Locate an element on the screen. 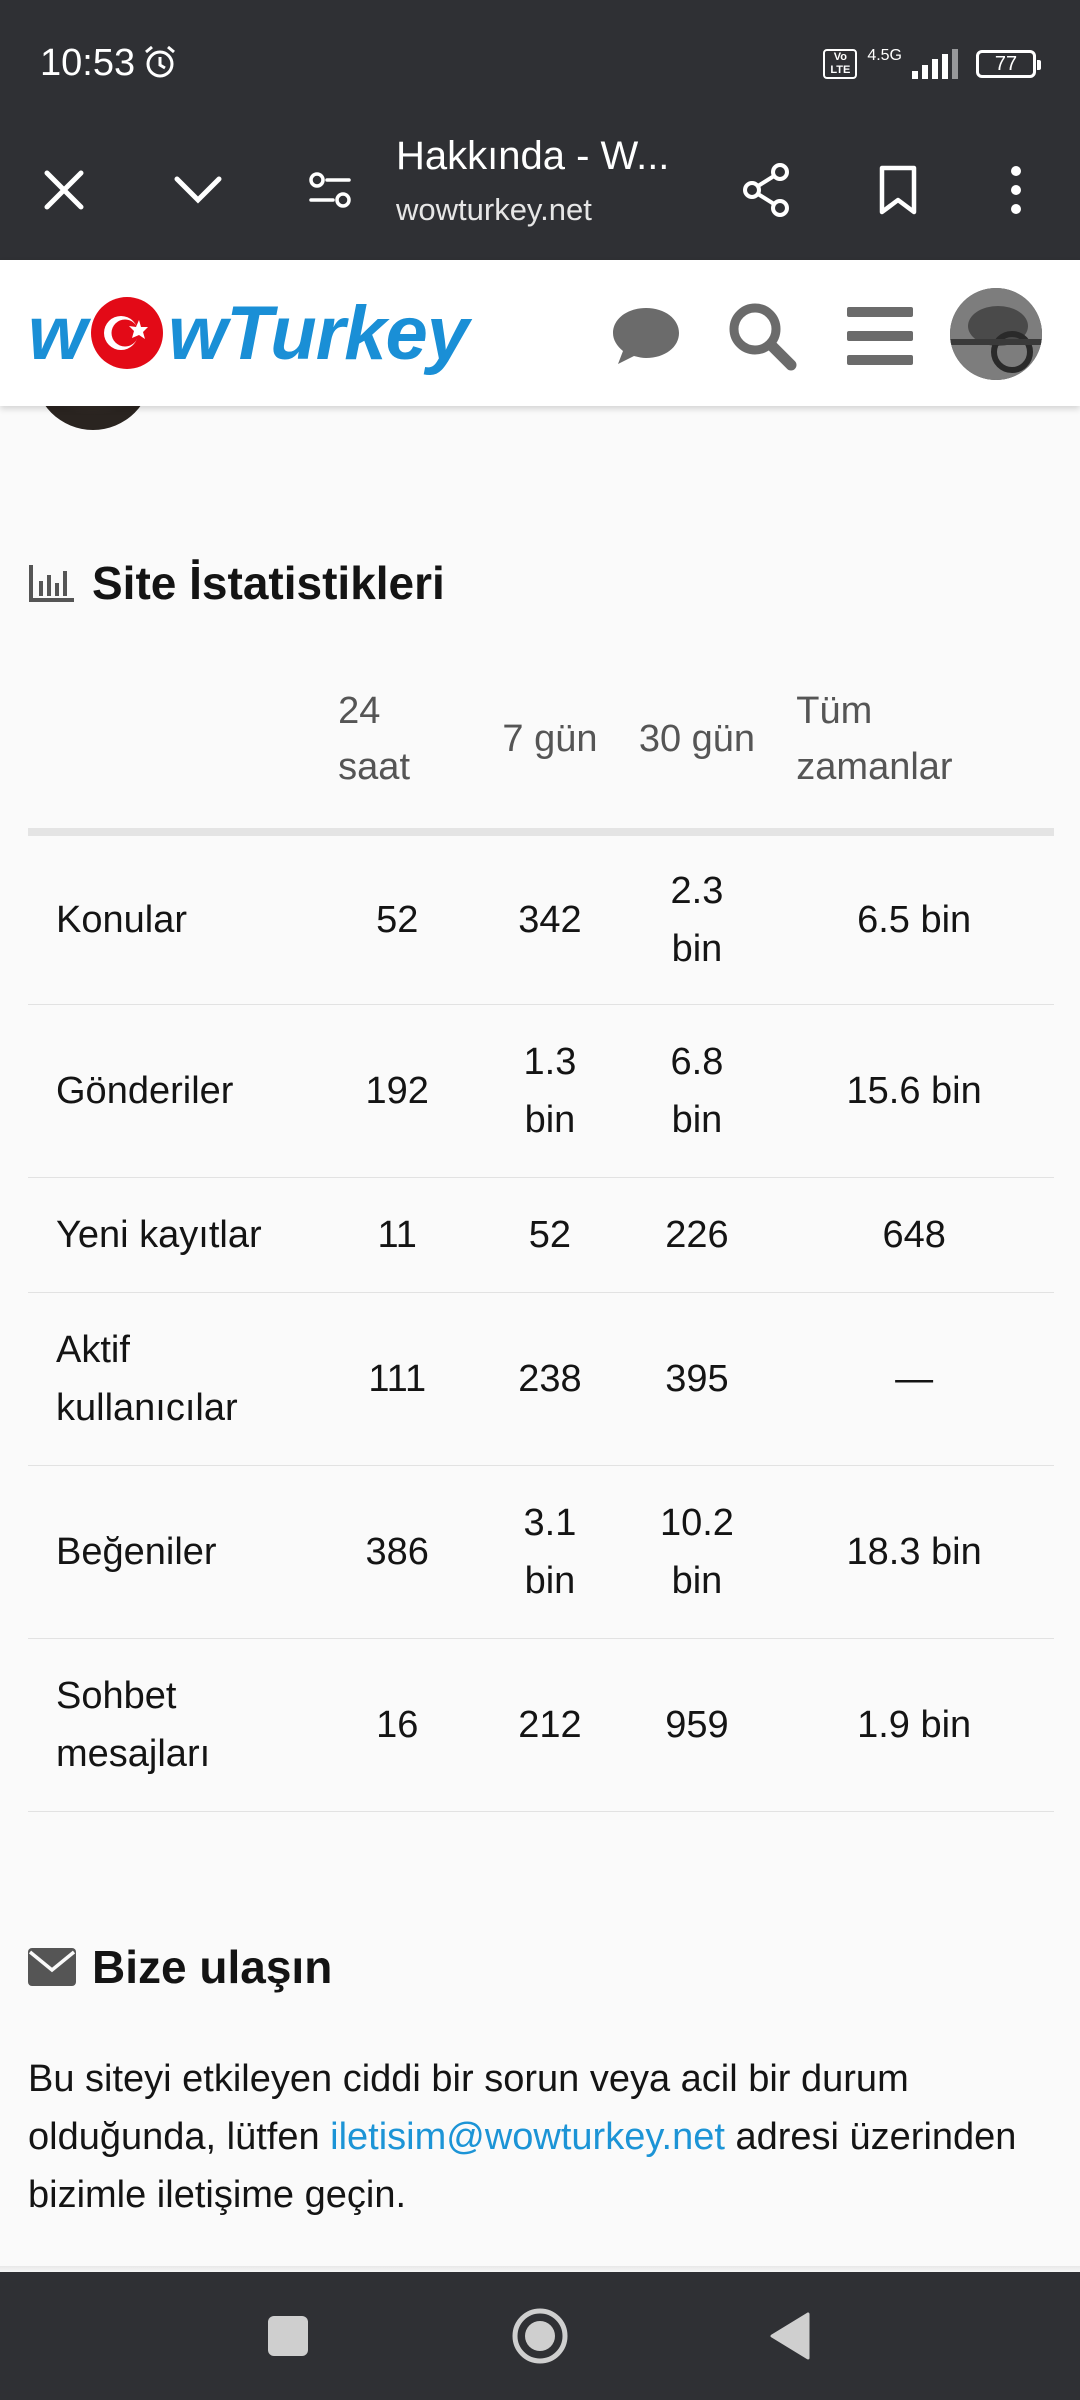 Image resolution: width=1080 pixels, height=2400 pixels. chevron-down-icon is located at coordinates (198, 190).